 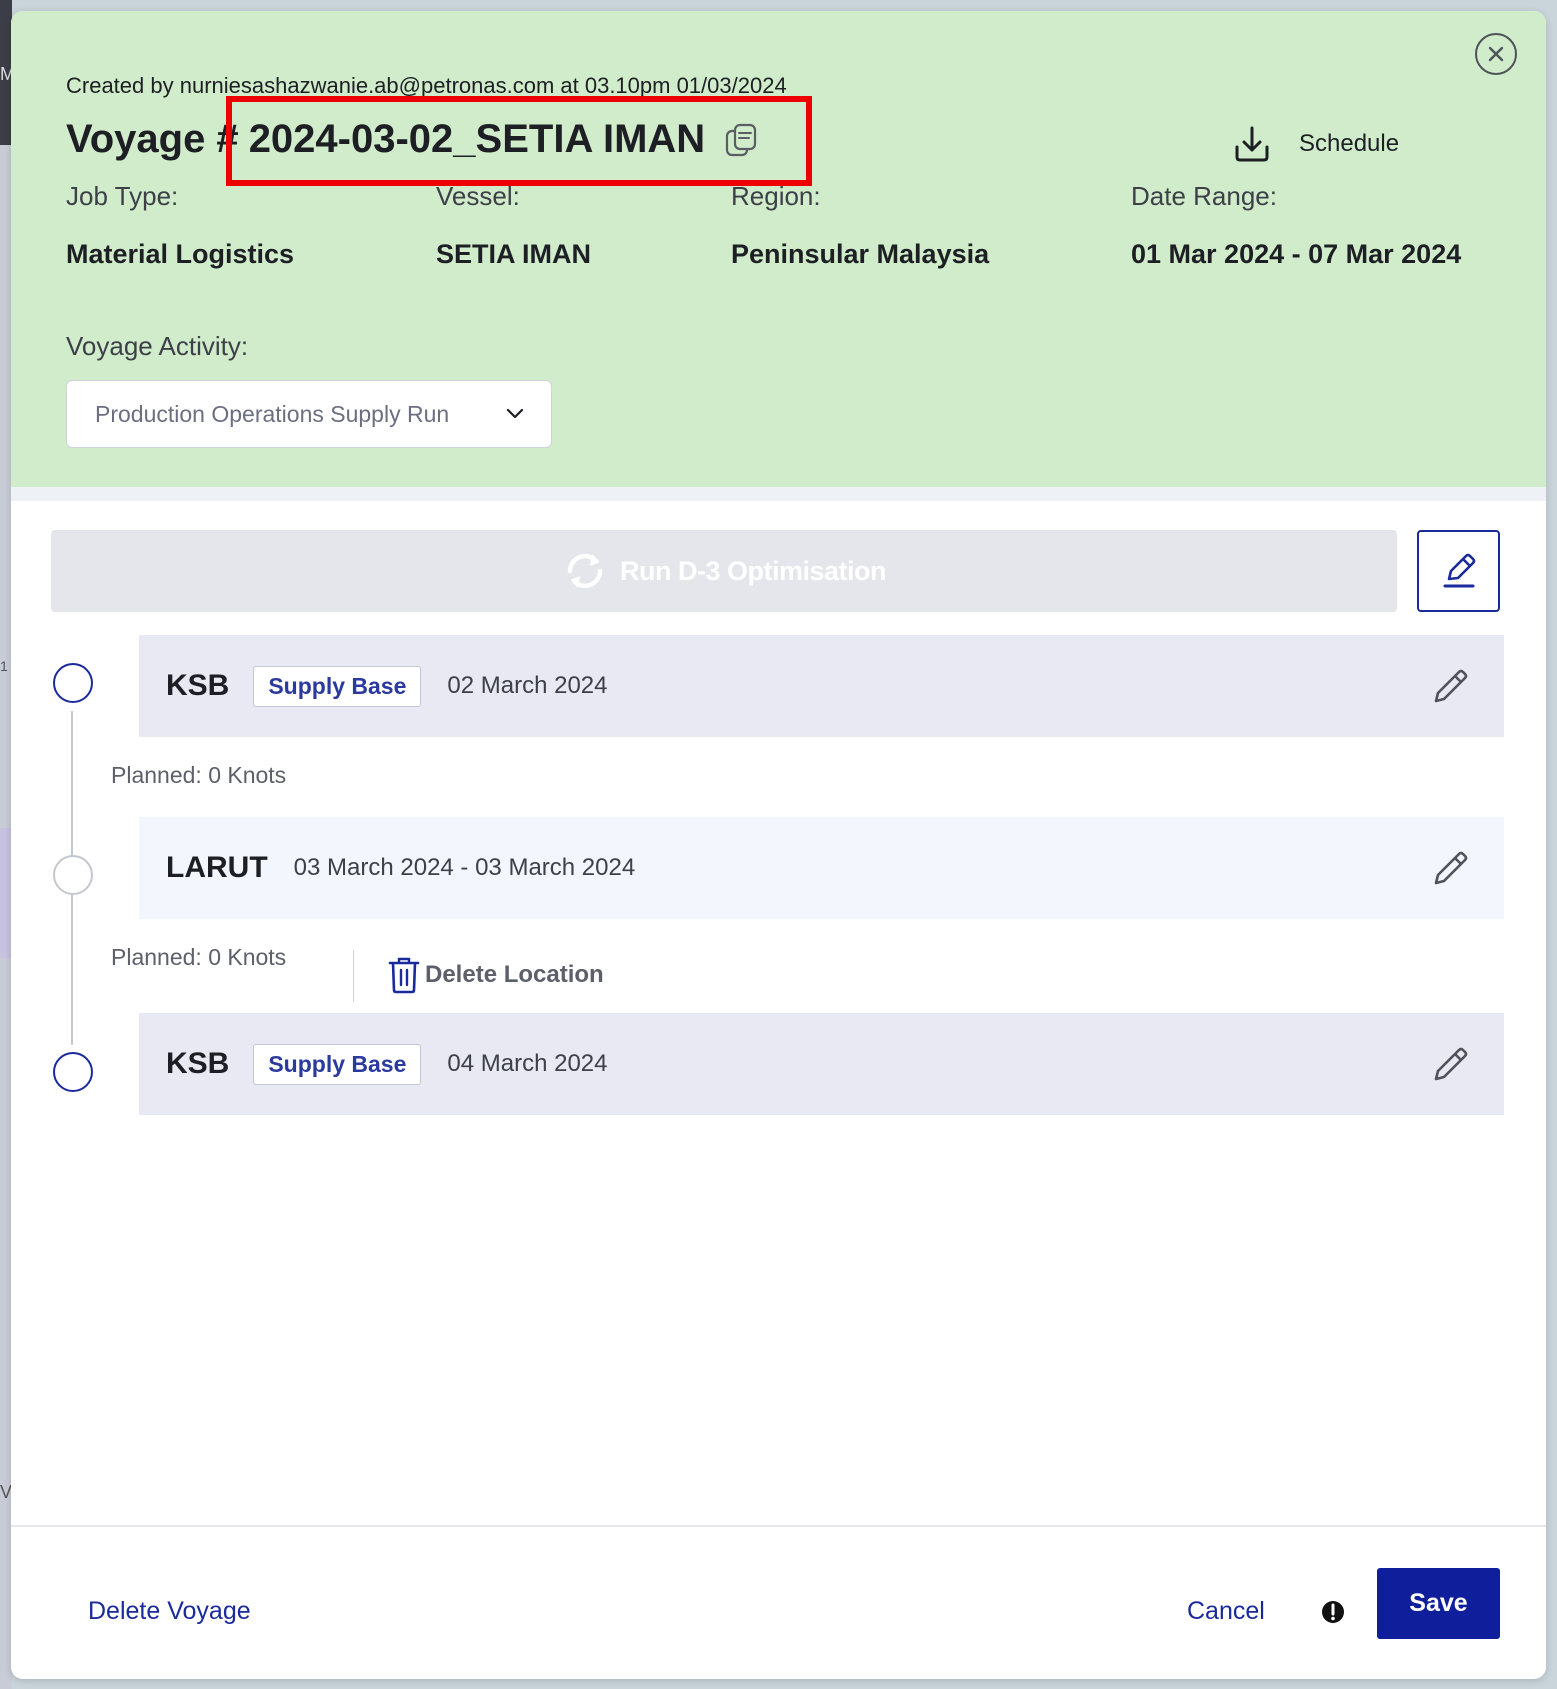 I want to click on stop-date: 04 March 2024, so click(x=527, y=1063).